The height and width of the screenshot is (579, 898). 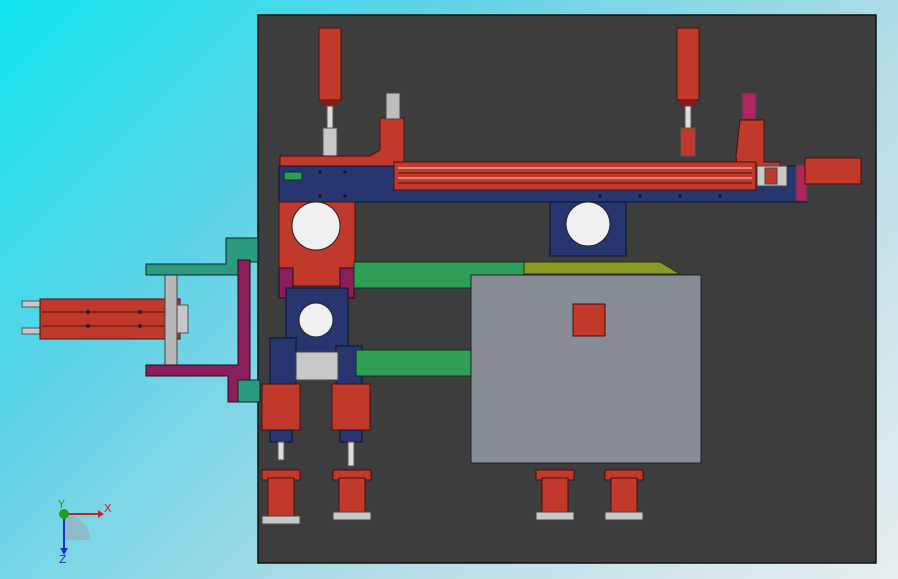 I want to click on upper-linear-cylinder, so click(x=575, y=176).